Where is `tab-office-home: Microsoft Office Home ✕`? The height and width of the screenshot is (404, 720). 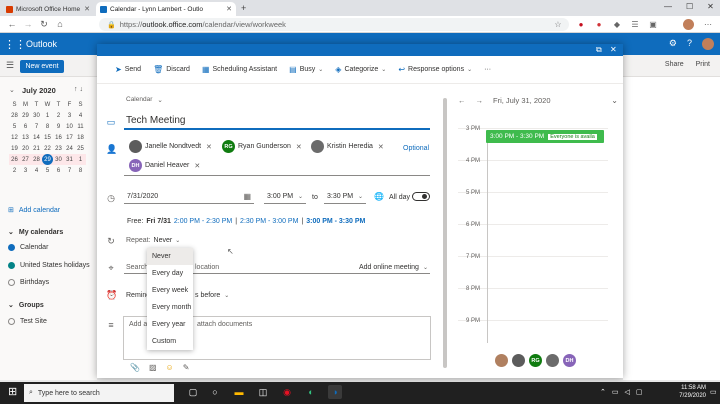 tab-office-home: Microsoft Office Home ✕ is located at coordinates (48, 9).